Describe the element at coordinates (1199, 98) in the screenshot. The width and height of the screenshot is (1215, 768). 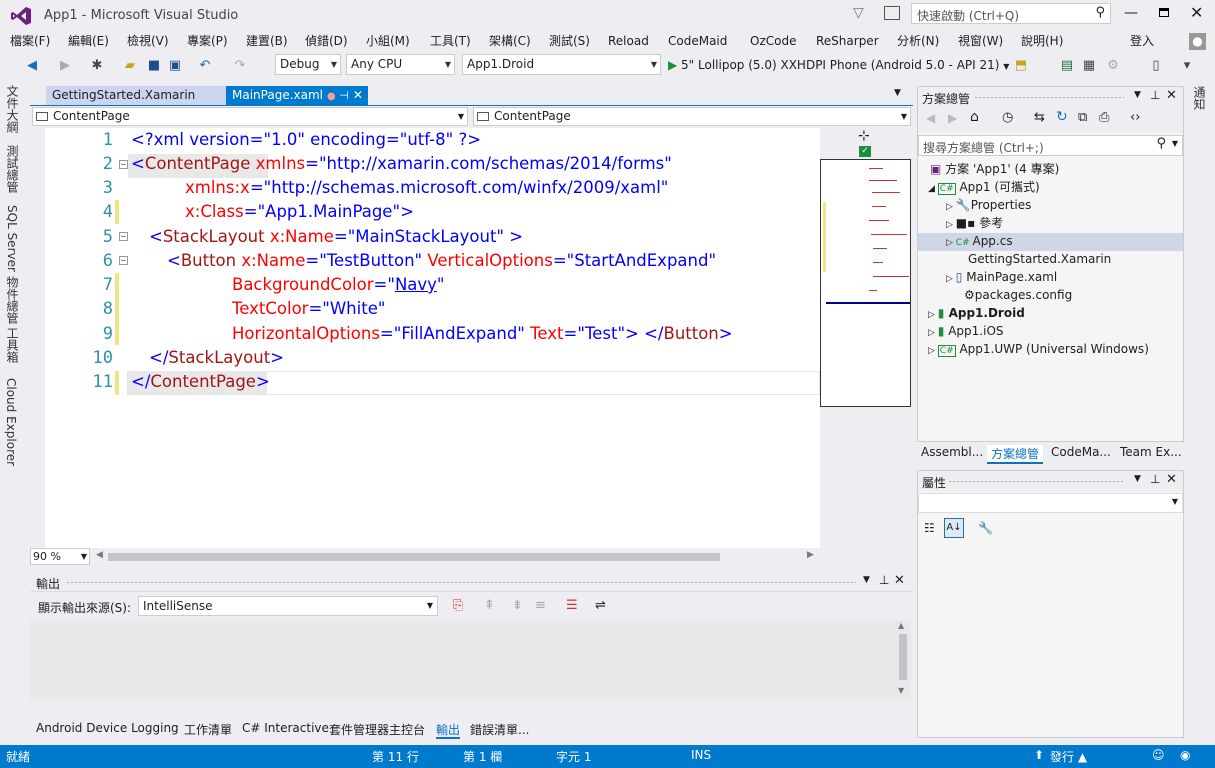
I see `tab-notifications: 通知` at that location.